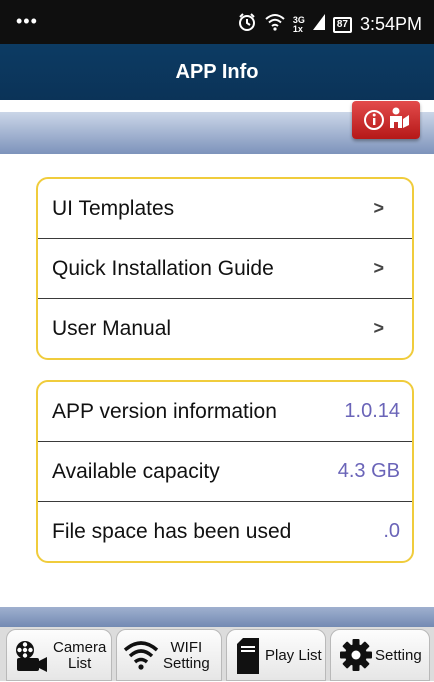 This screenshot has width=434, height=682. What do you see at coordinates (80, 647) in the screenshot?
I see `tab-label-line1: Camera` at bounding box center [80, 647].